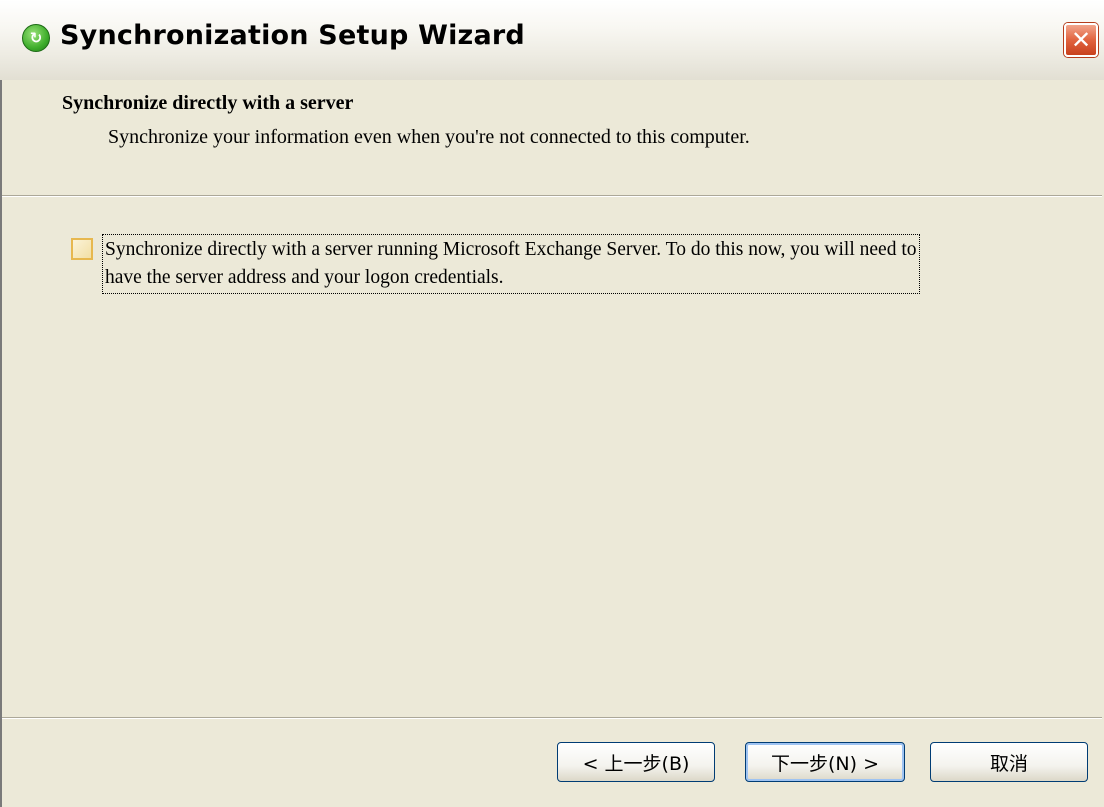 The image size is (1104, 807). What do you see at coordinates (552, 718) in the screenshot?
I see `footer-divider` at bounding box center [552, 718].